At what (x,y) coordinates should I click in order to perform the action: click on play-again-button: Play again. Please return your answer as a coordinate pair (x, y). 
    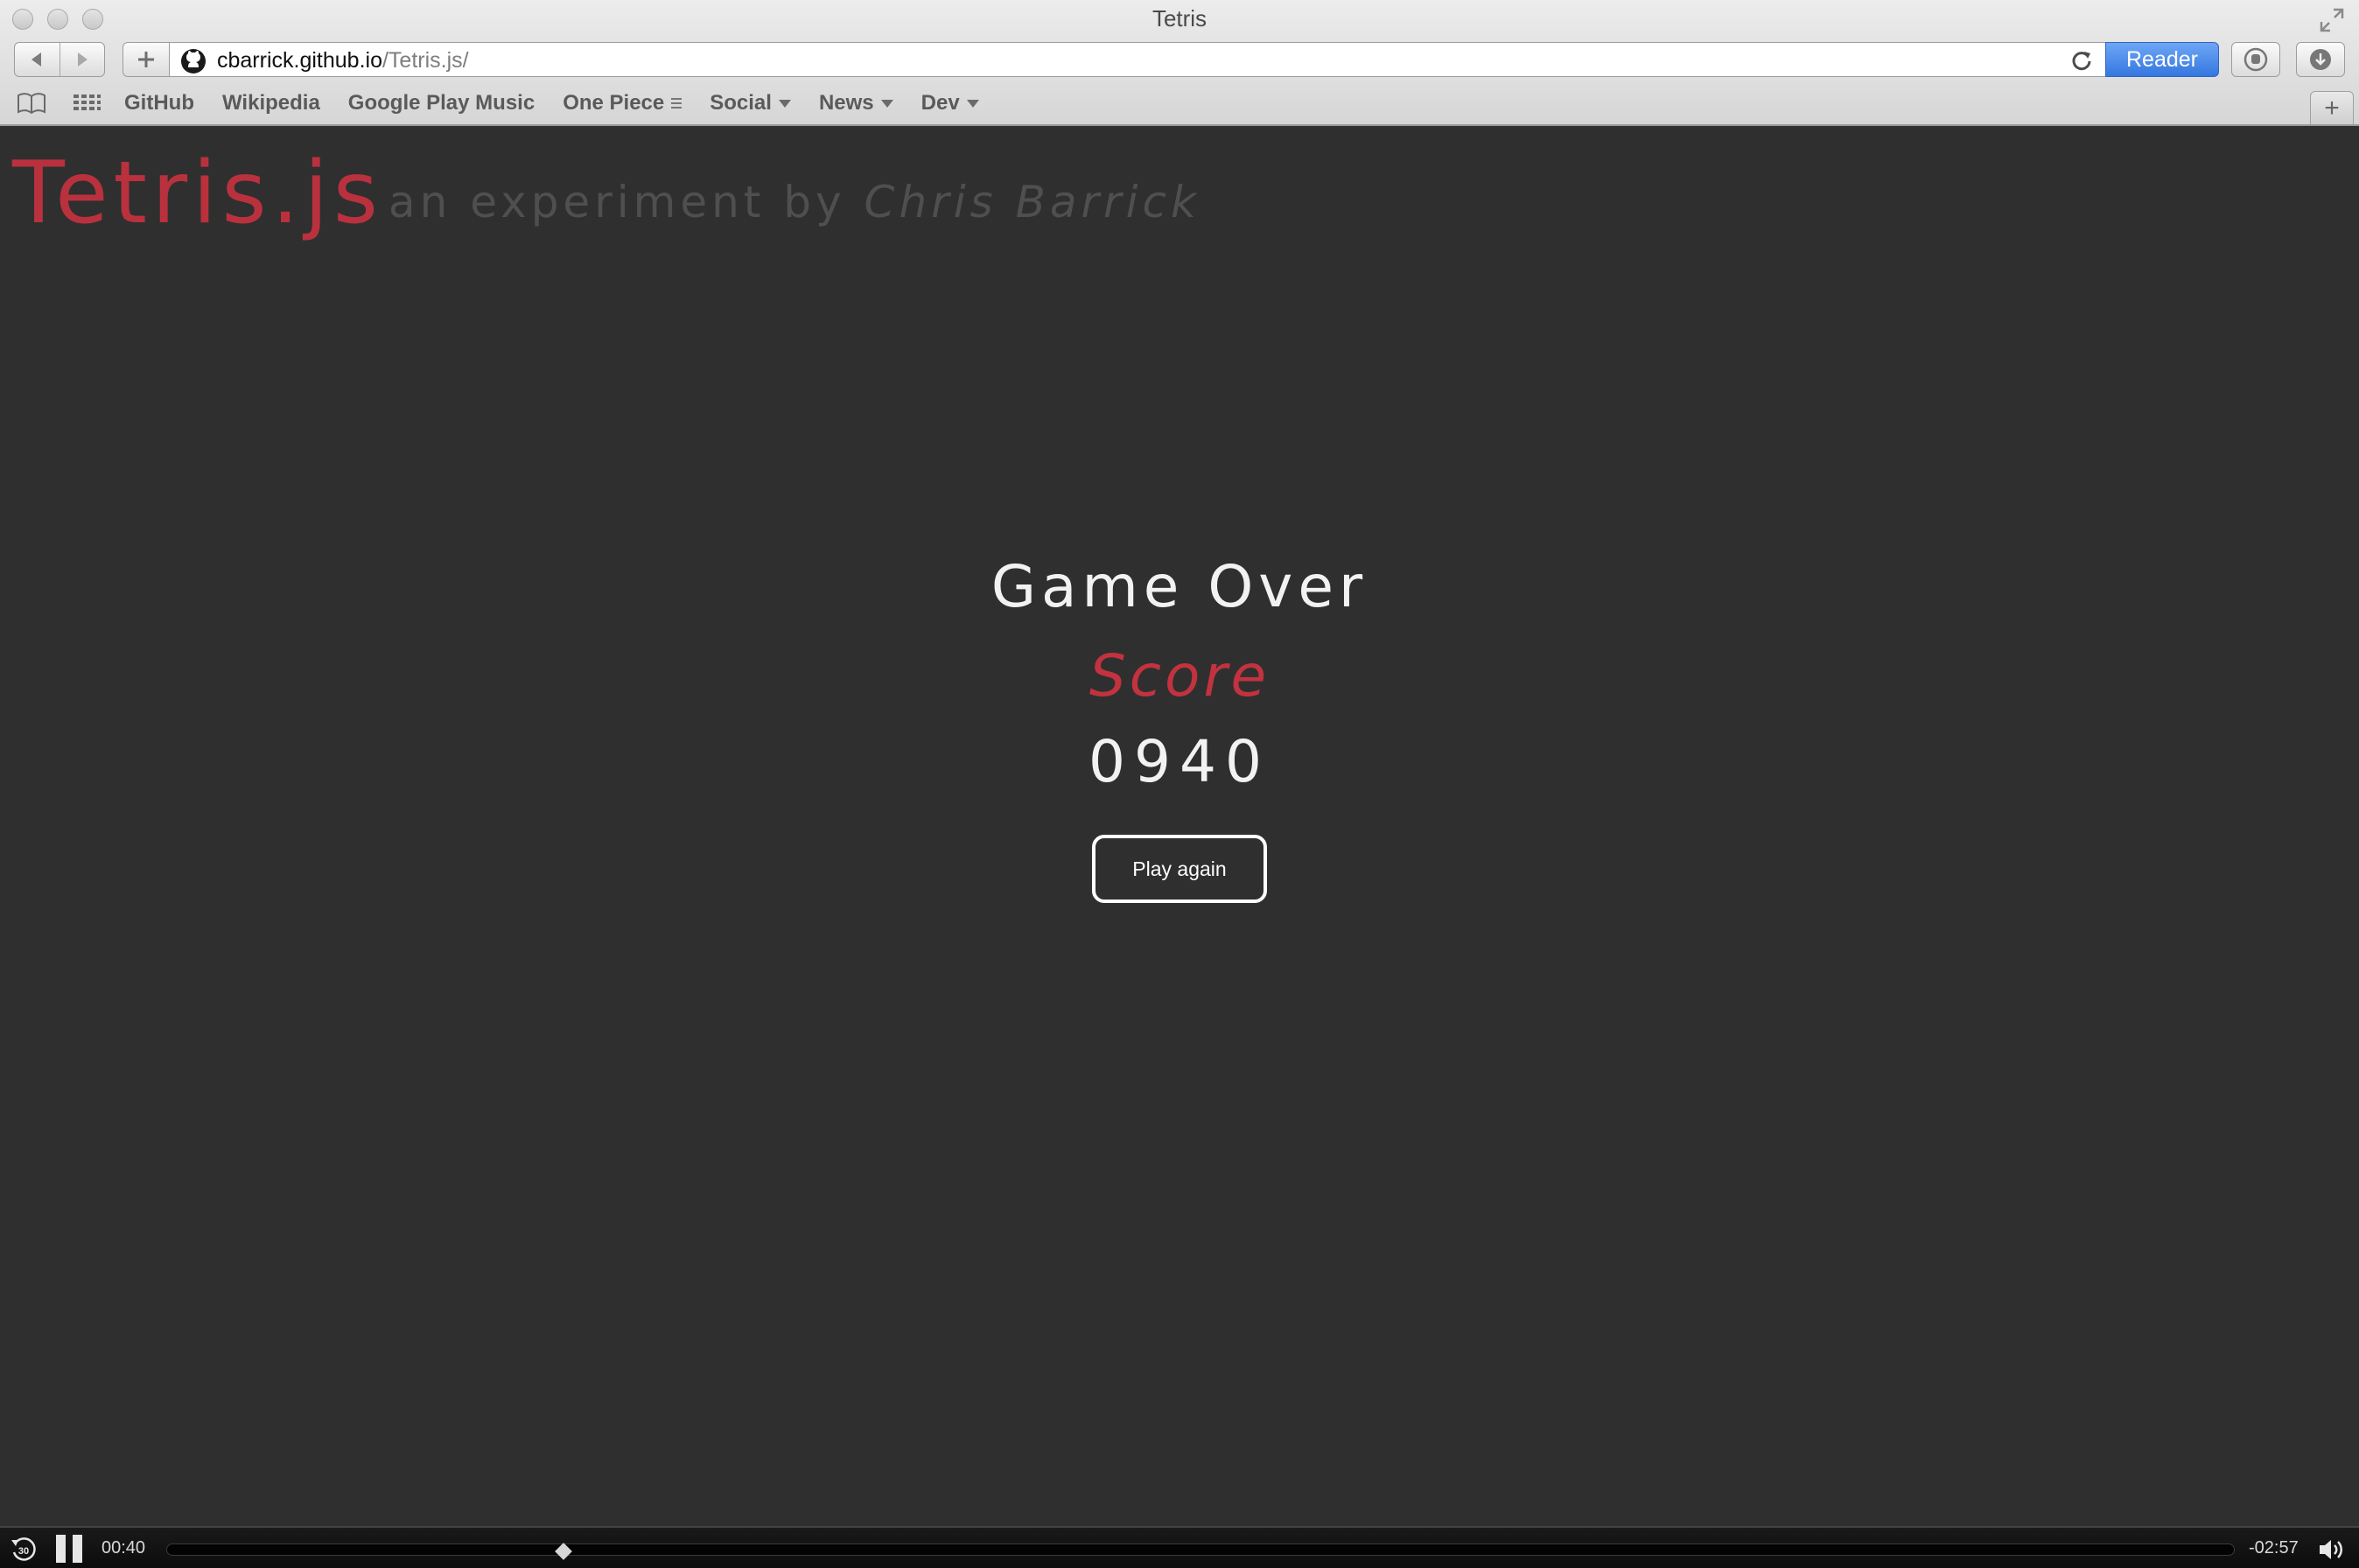
    Looking at the image, I should click on (1179, 869).